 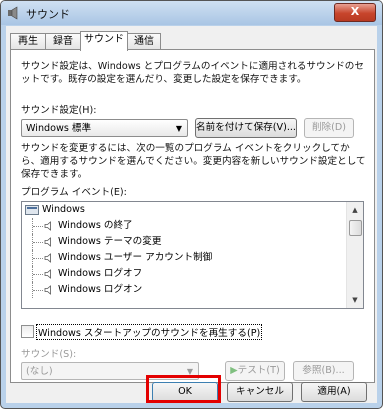 What do you see at coordinates (260, 392) in the screenshot?
I see `cancel-button: キャンセル` at bounding box center [260, 392].